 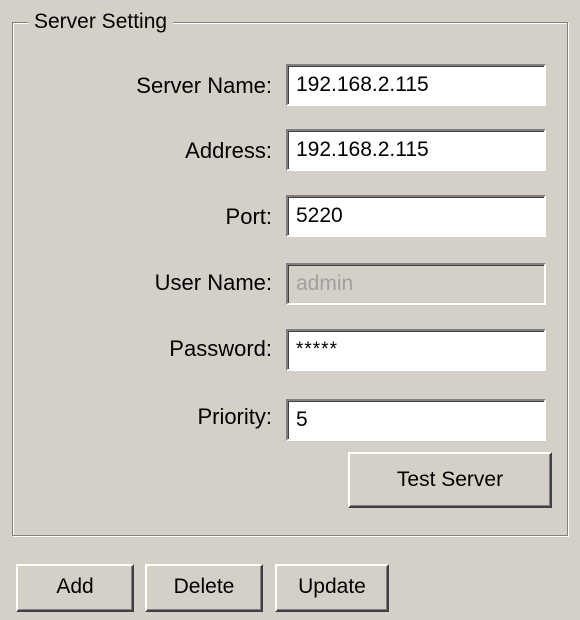 What do you see at coordinates (101, 22) in the screenshot?
I see `groupbox-title: Server Setting` at bounding box center [101, 22].